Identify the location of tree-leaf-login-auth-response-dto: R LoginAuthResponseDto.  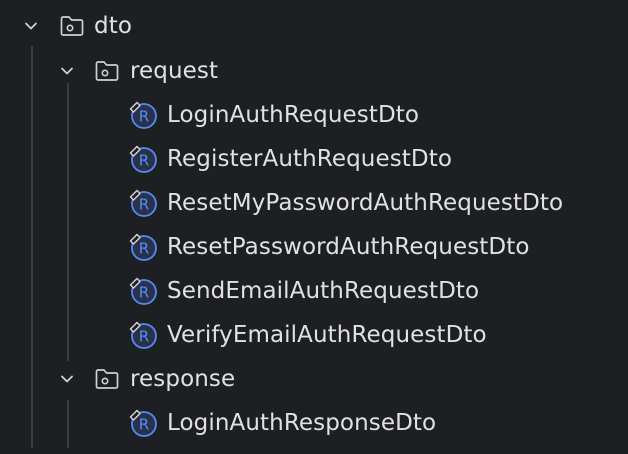
(314, 423).